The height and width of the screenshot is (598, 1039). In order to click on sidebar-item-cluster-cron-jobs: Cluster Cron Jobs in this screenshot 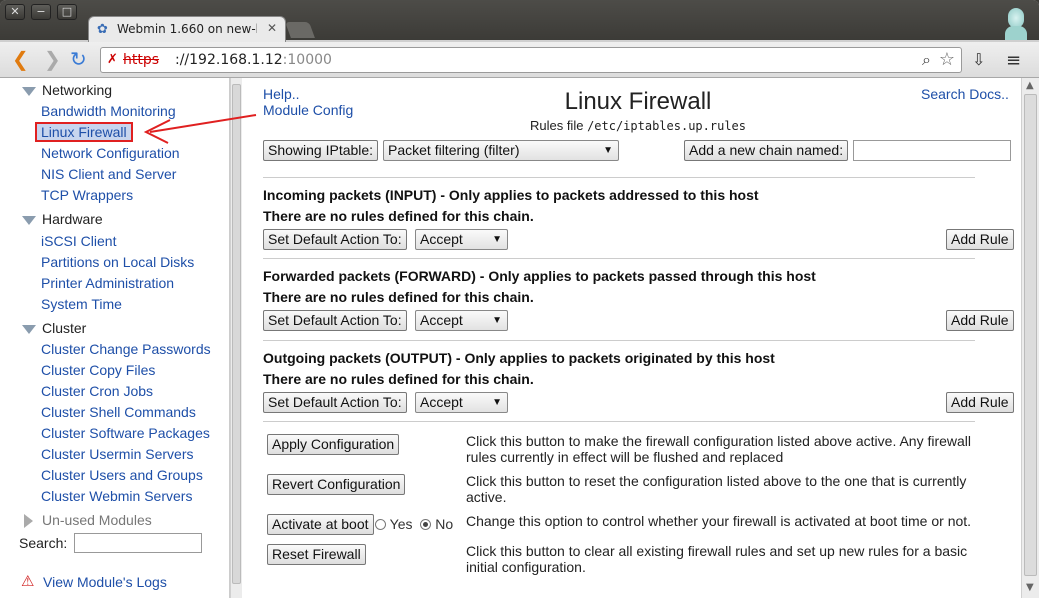, I will do `click(97, 391)`.